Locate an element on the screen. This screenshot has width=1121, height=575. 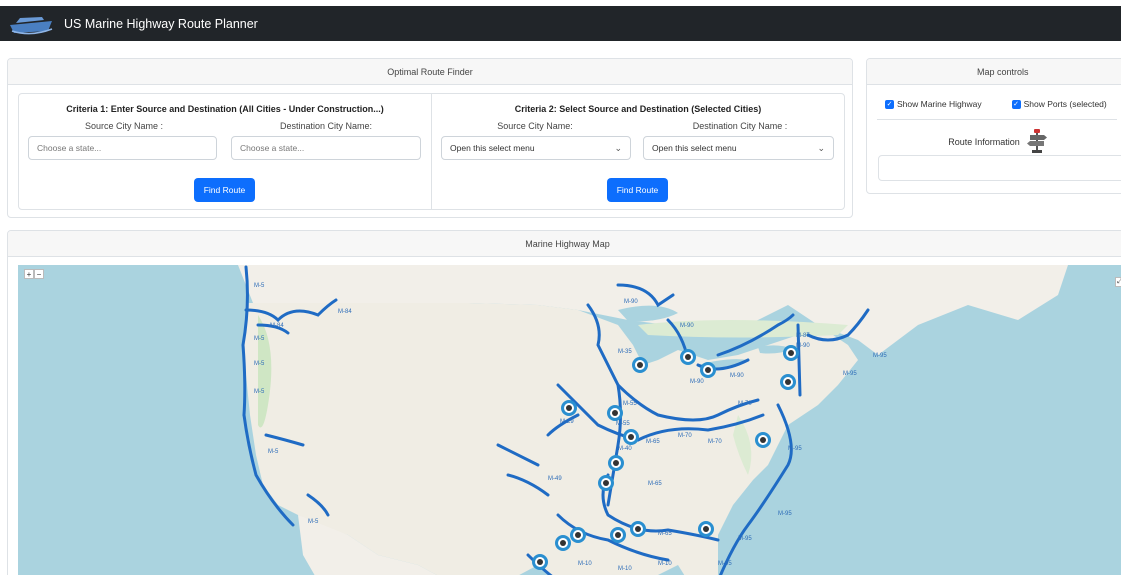
route-information: Route Information is located at coordinates (994, 142).